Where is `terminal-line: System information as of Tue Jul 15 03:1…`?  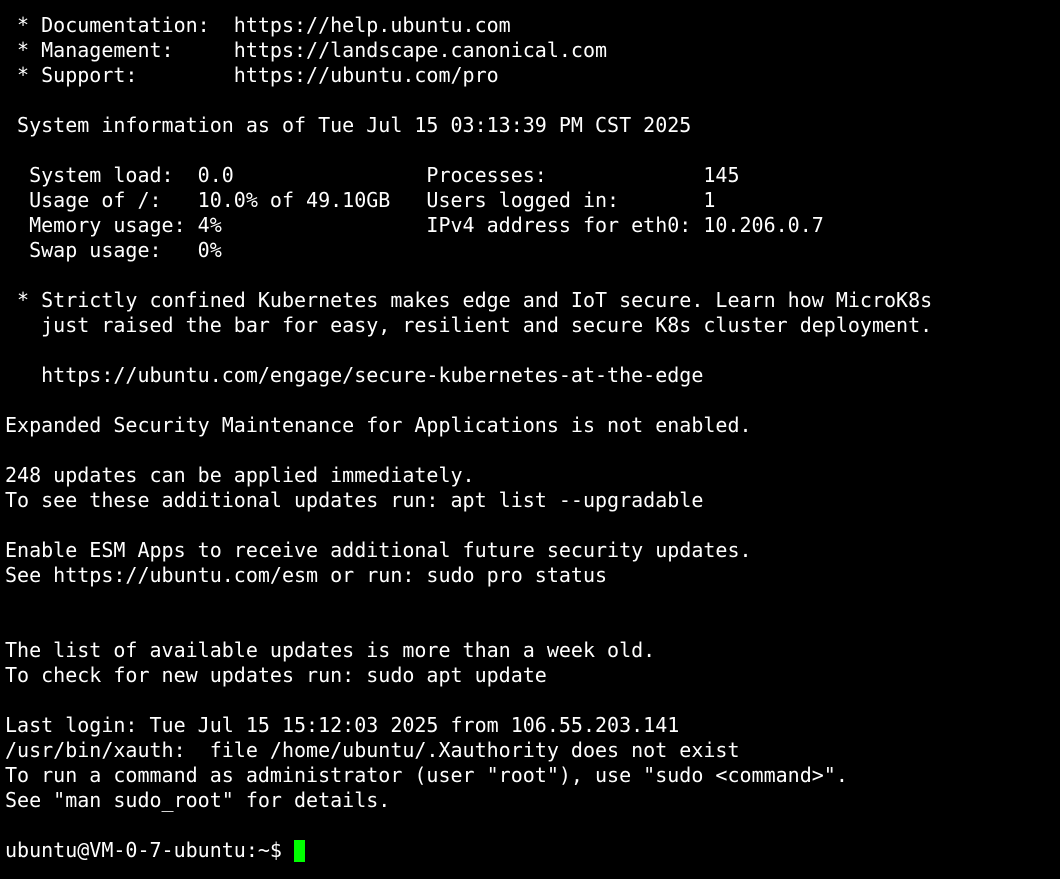
terminal-line: System information as of Tue Jul 15 03:1… is located at coordinates (348, 125).